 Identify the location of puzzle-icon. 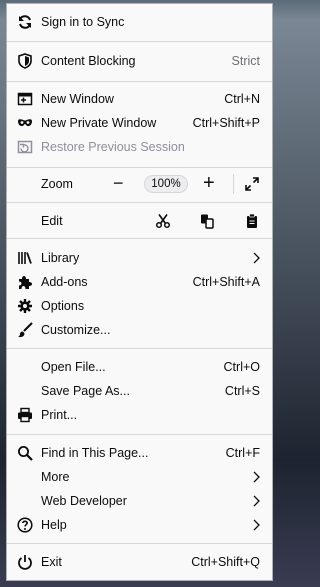
(25, 282).